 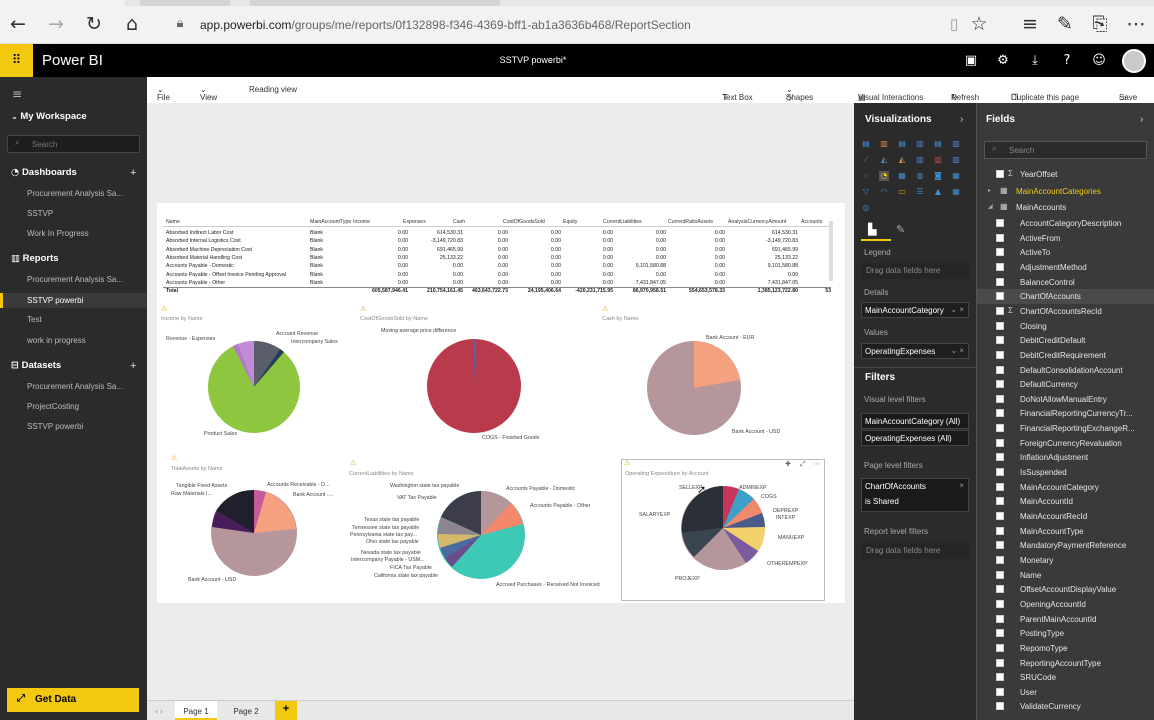 What do you see at coordinates (1065, 472) in the screenshot?
I see `field-item: IsSuspended` at bounding box center [1065, 472].